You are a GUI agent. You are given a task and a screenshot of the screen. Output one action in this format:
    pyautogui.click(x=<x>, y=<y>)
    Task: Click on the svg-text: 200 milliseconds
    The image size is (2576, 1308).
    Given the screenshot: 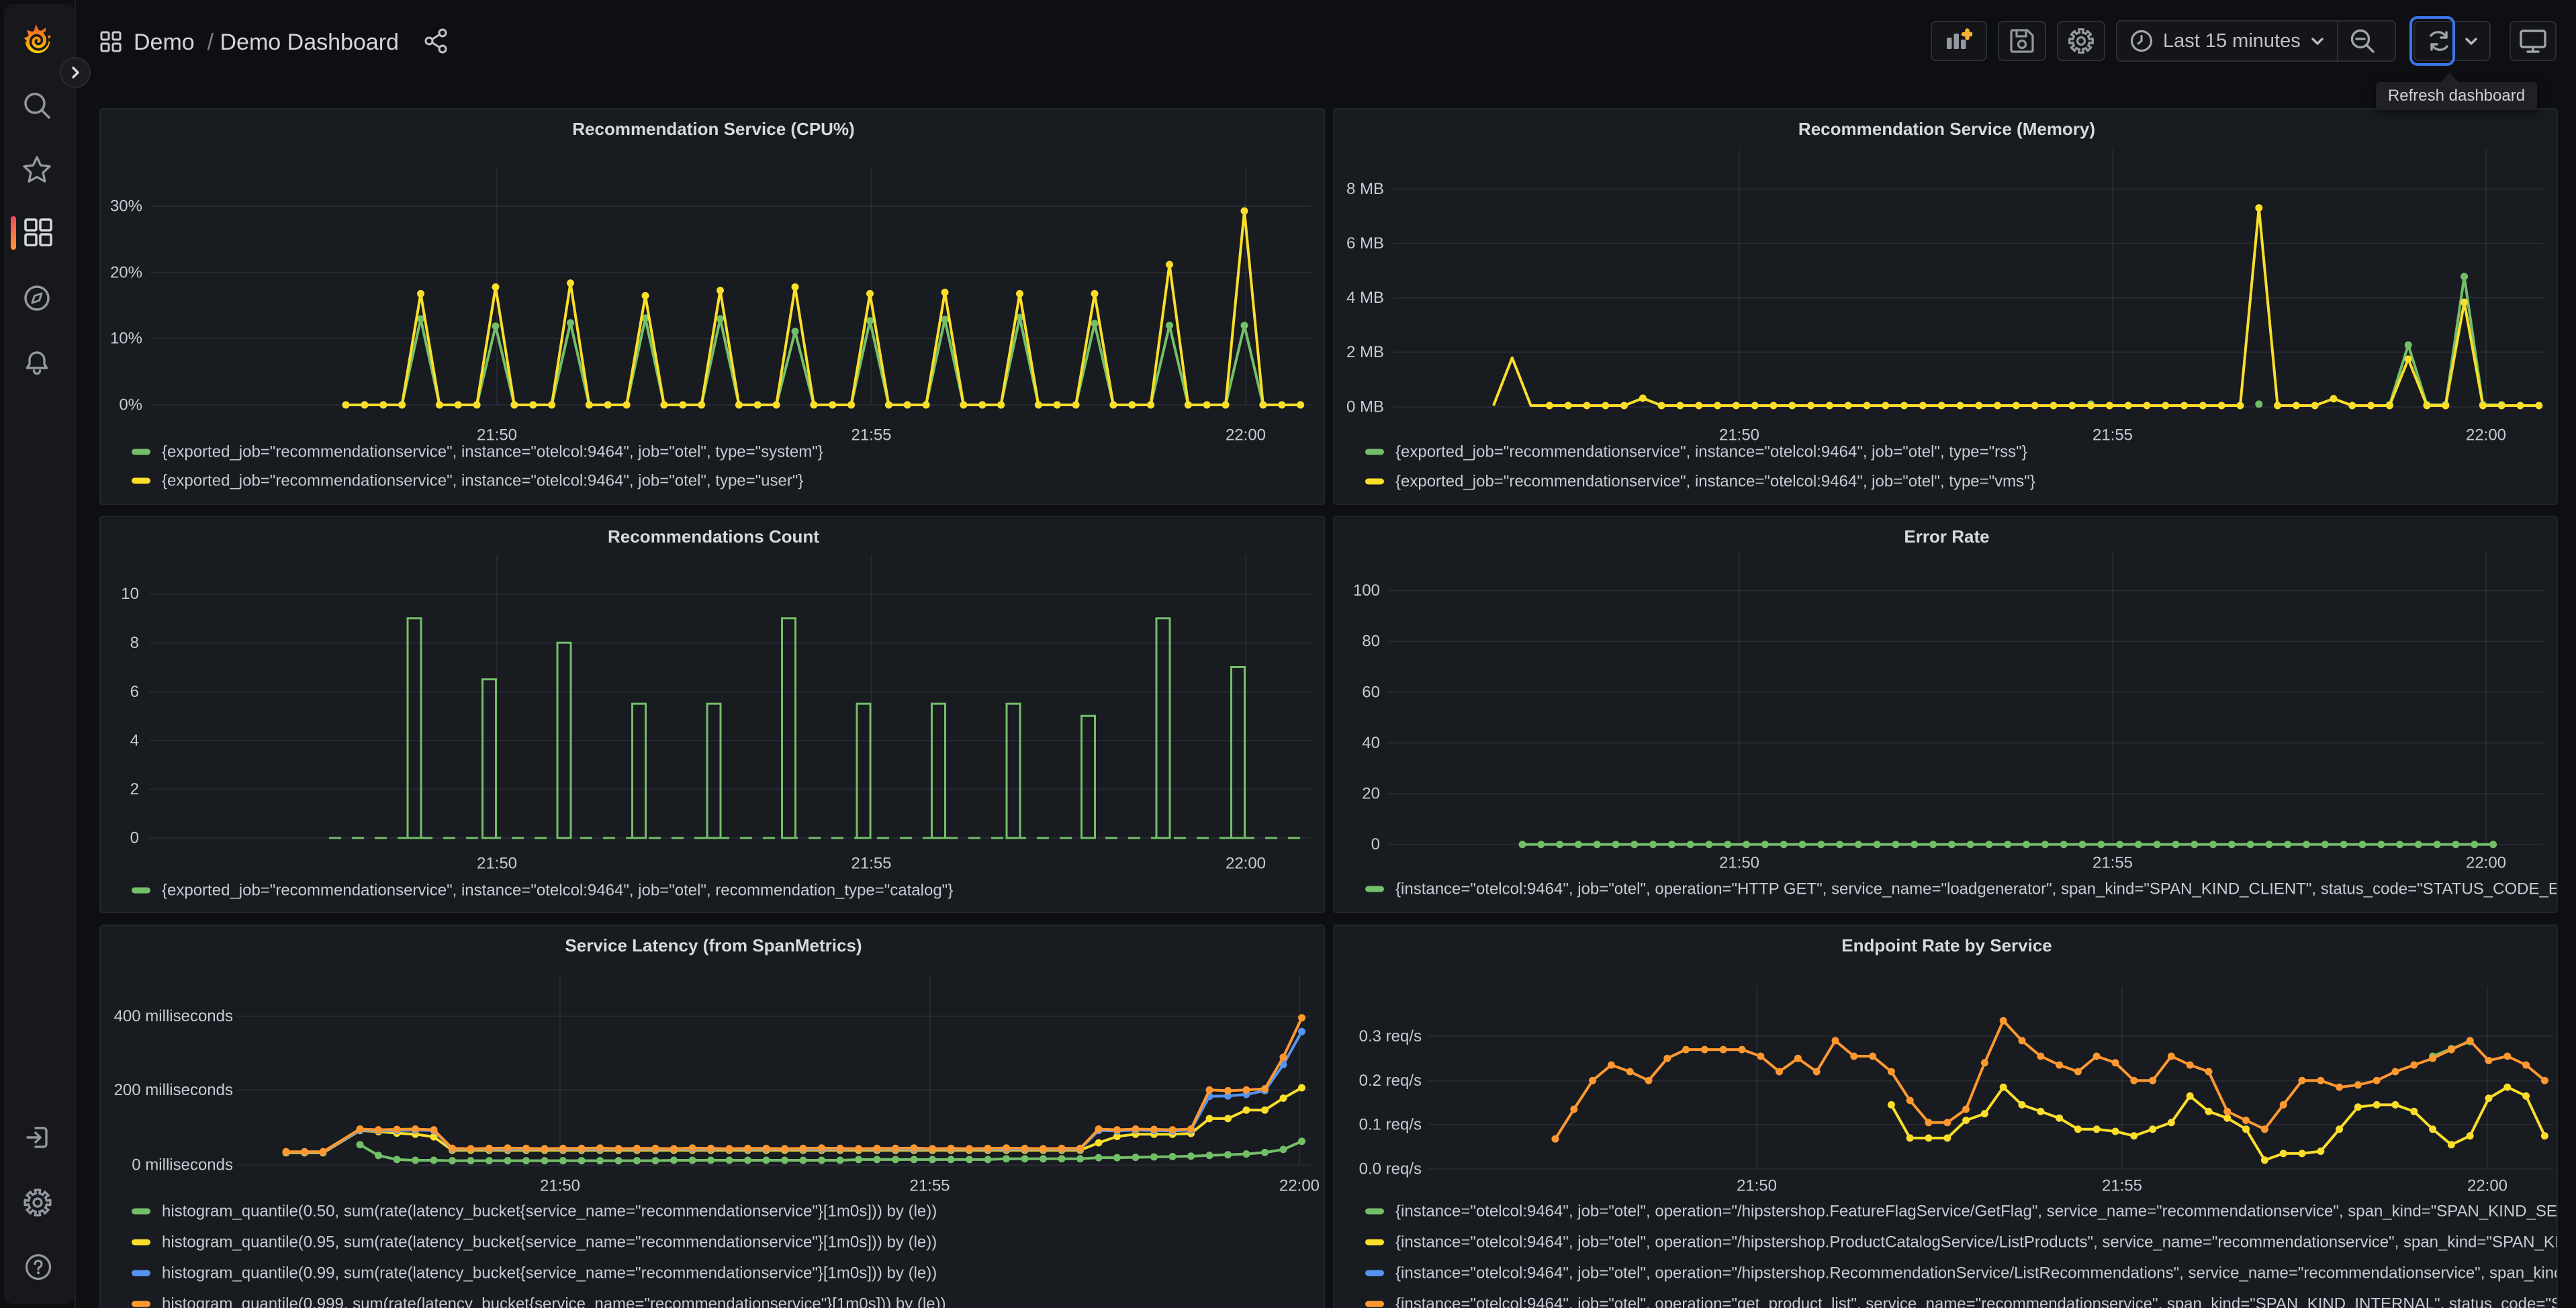 What is the action you would take?
    pyautogui.click(x=173, y=1090)
    